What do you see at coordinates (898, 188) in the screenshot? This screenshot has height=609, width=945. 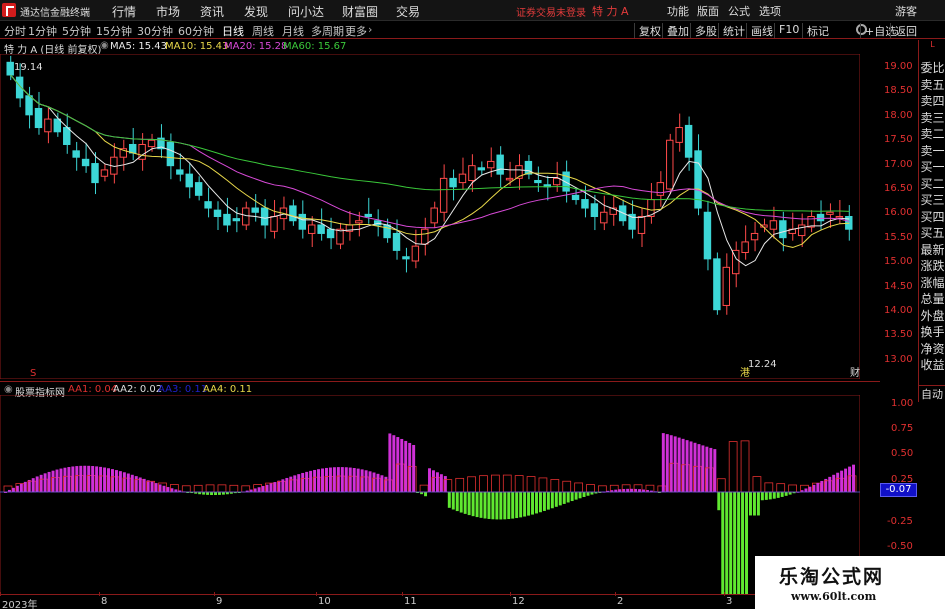 I see `price-tick: 16.50` at bounding box center [898, 188].